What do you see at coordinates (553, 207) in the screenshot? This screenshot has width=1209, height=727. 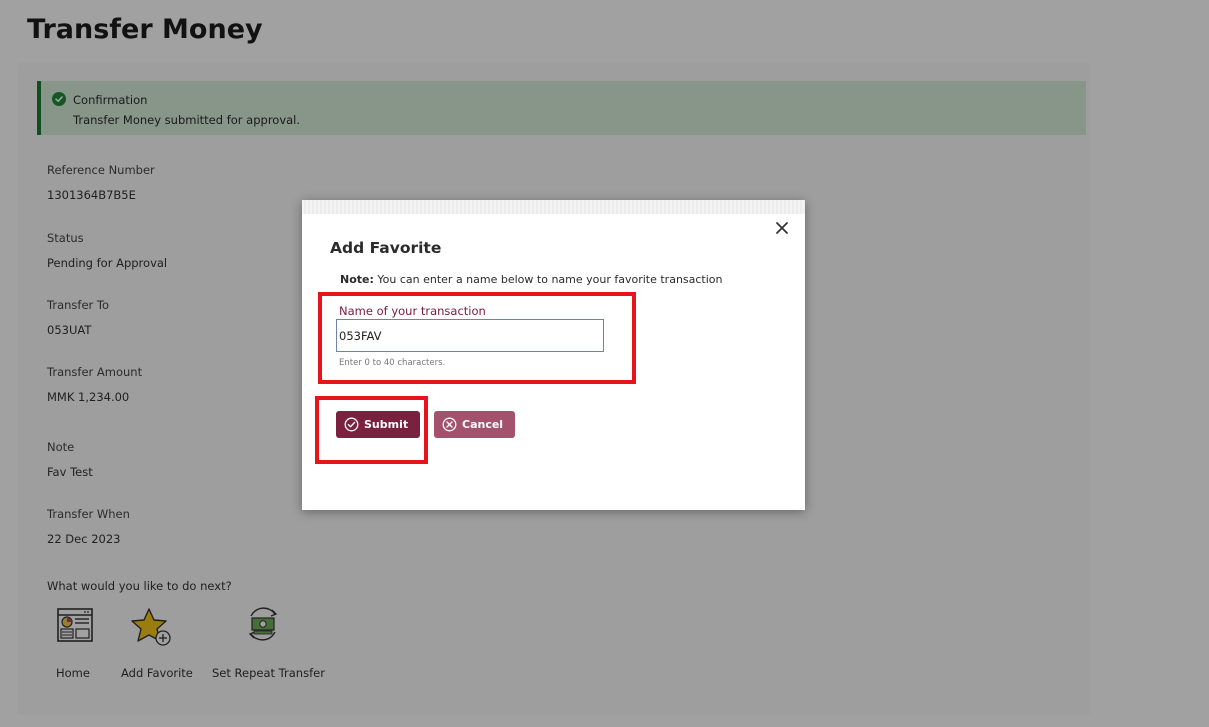 I see `modal-header-band` at bounding box center [553, 207].